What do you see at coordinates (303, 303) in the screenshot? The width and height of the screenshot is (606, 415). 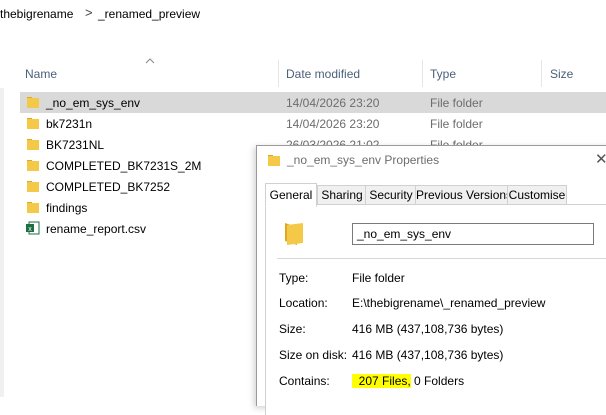 I see `location-label: Location:` at bounding box center [303, 303].